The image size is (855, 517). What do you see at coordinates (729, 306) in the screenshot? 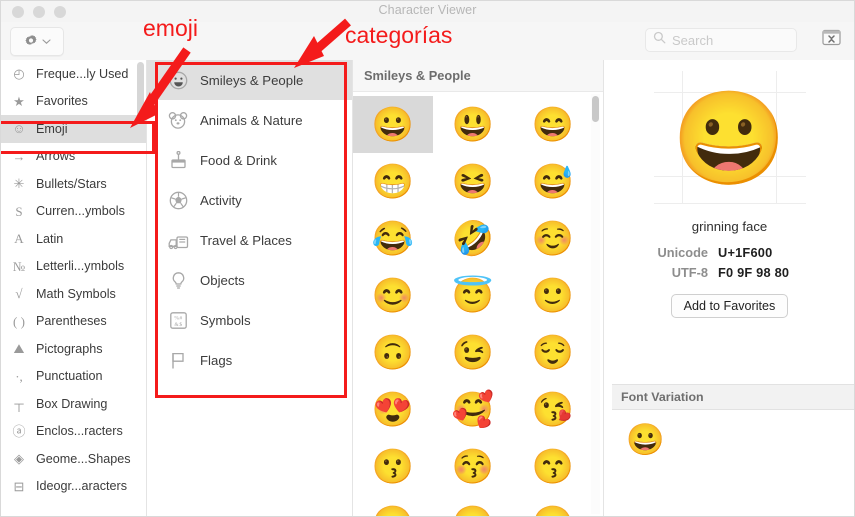
I see `add-to-favorites-button: Add to Favorites` at bounding box center [729, 306].